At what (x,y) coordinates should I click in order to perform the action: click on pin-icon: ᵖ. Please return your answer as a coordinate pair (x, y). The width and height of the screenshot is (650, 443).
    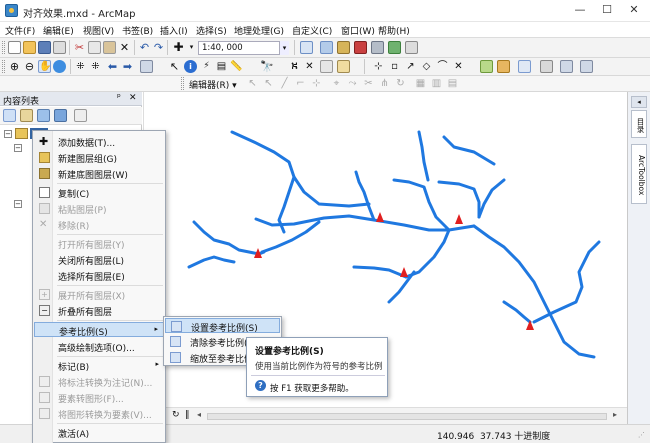
    Looking at the image, I should click on (119, 98).